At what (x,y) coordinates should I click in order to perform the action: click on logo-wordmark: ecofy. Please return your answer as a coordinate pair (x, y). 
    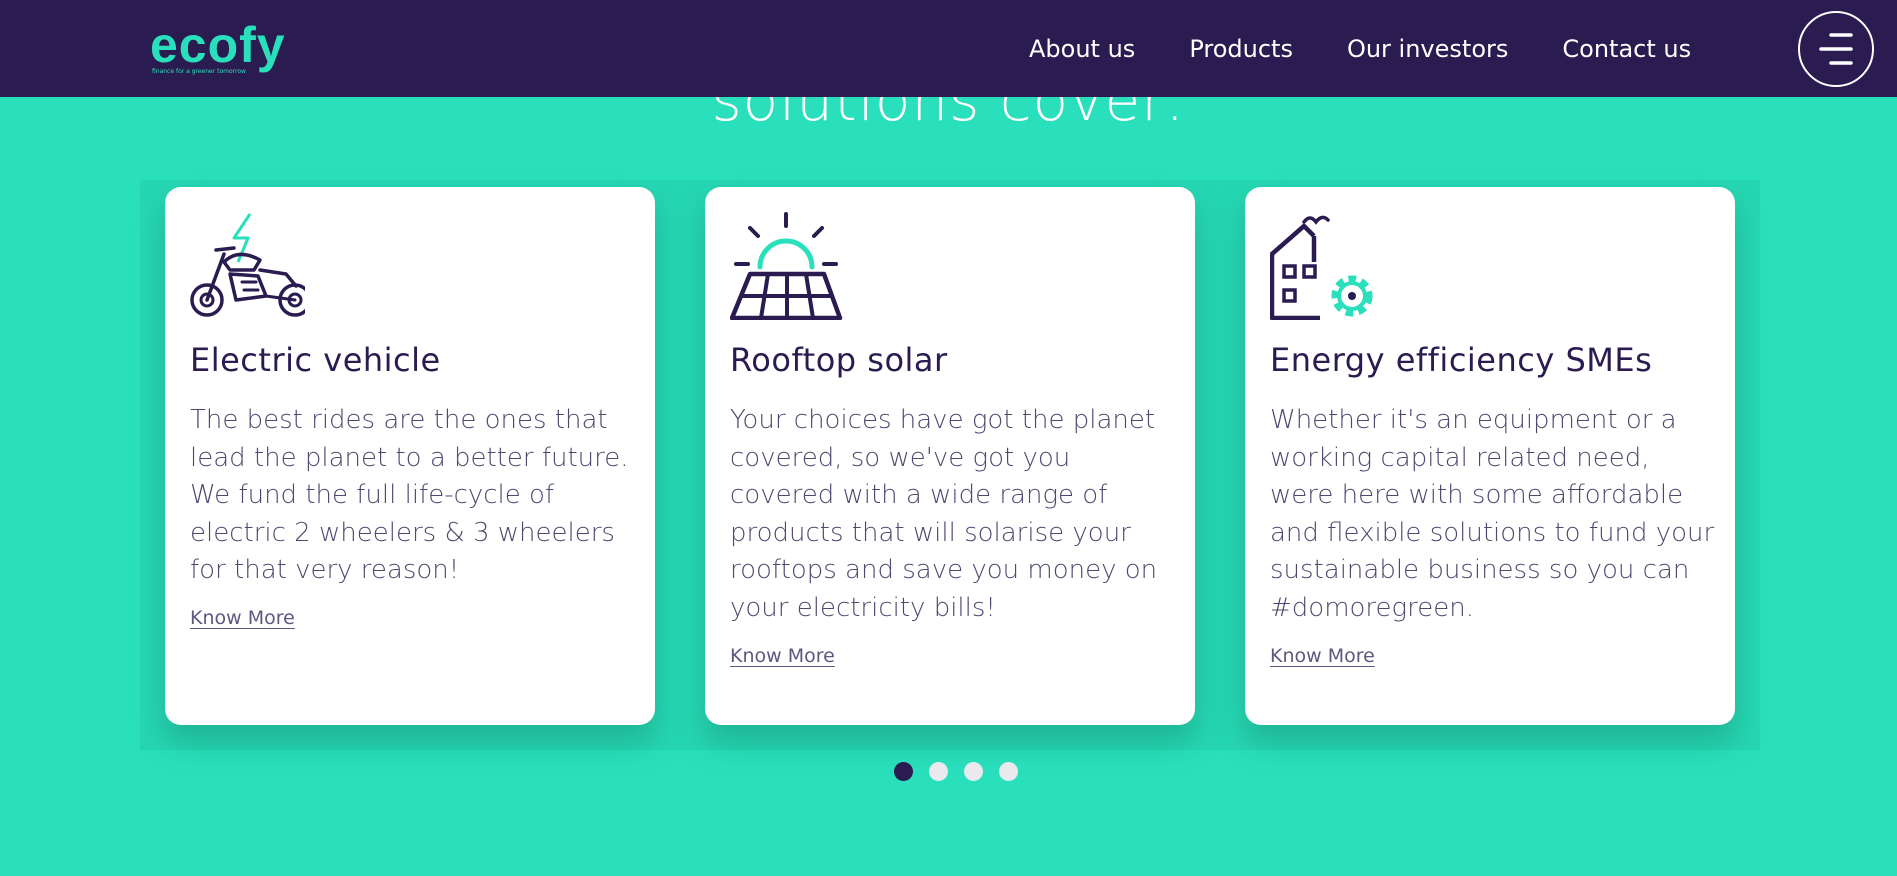
    Looking at the image, I should click on (218, 45).